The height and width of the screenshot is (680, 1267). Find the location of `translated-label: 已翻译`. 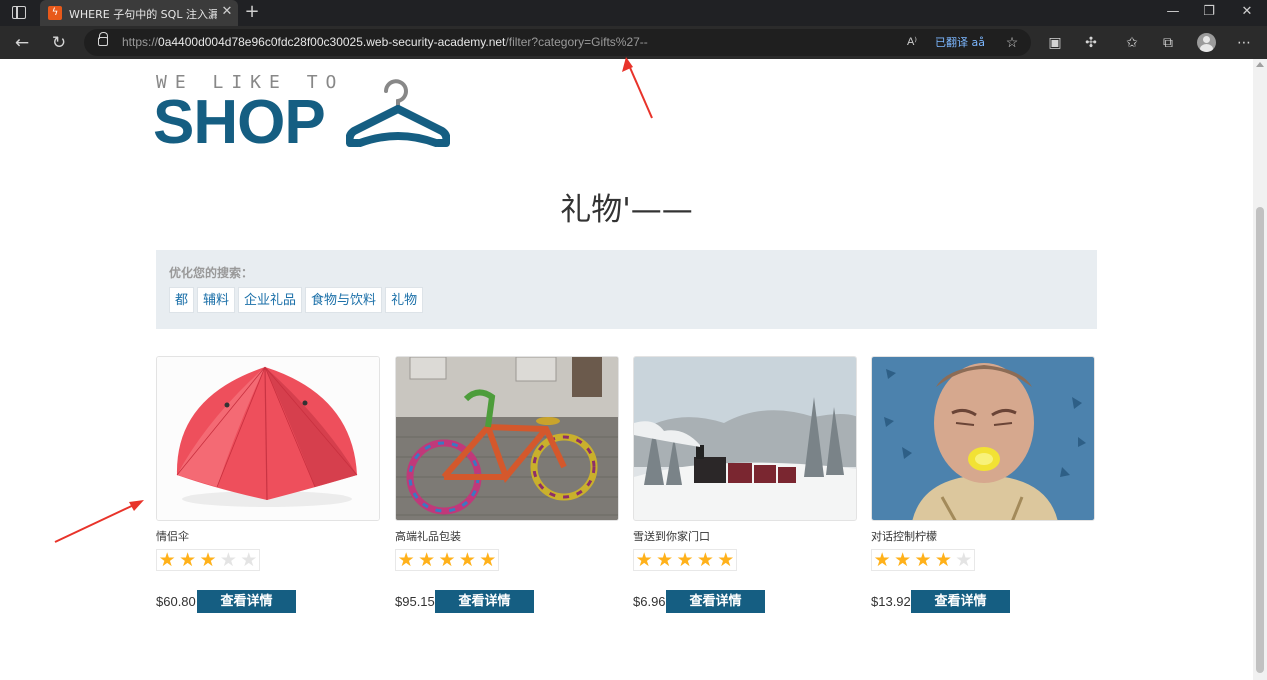

translated-label: 已翻译 is located at coordinates (951, 42).